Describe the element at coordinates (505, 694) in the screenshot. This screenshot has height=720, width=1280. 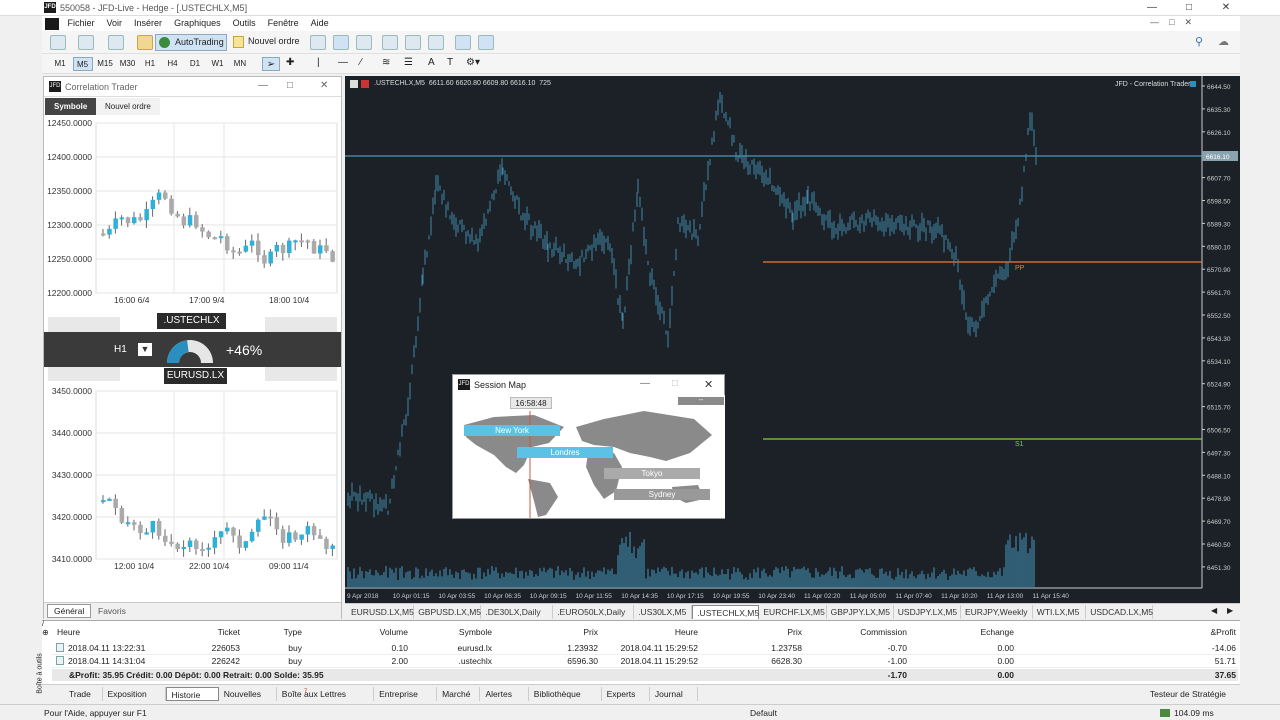
I see `terminal-tab-8: Alertes` at that location.